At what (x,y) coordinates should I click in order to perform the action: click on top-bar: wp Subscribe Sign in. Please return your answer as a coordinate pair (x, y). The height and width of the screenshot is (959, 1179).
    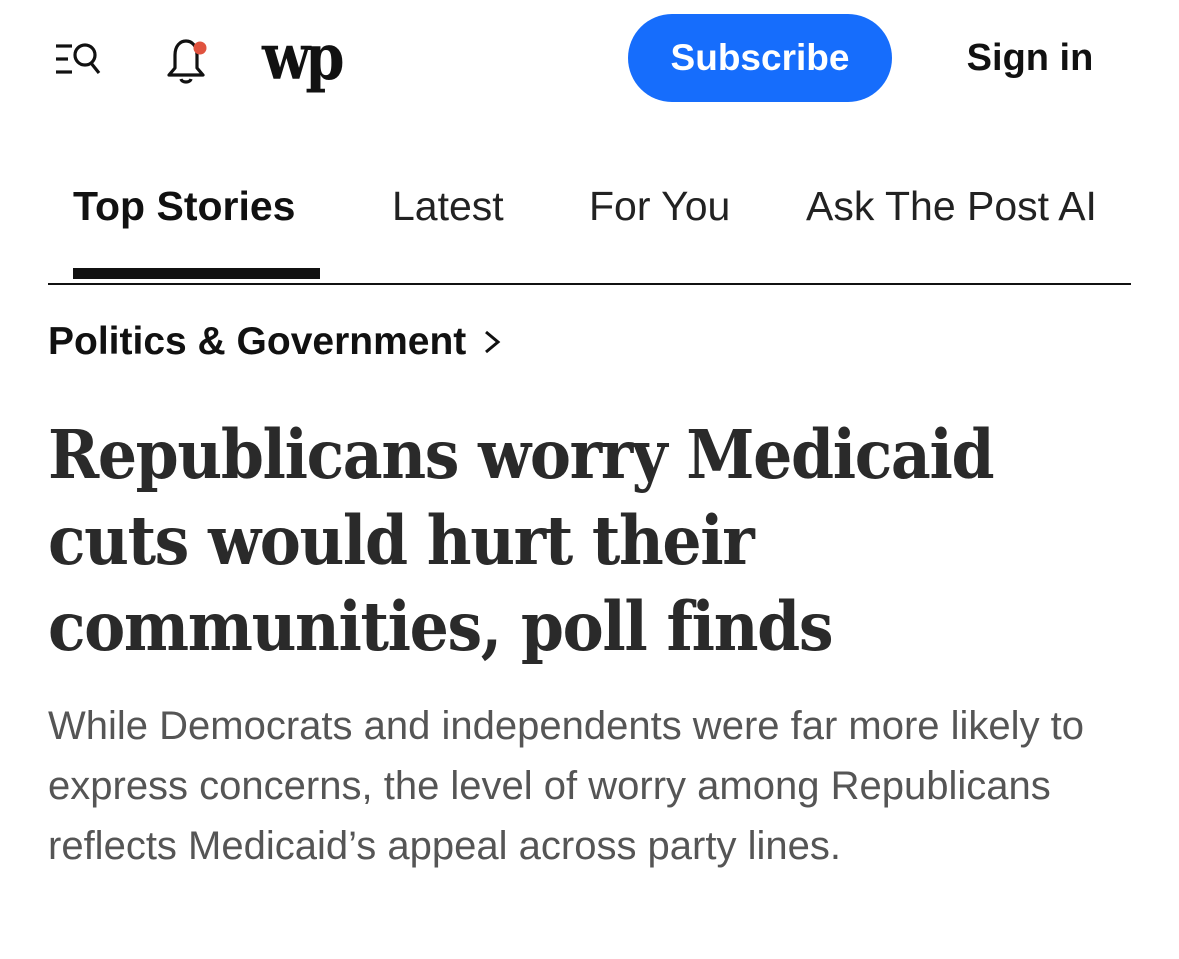
    Looking at the image, I should click on (589, 62).